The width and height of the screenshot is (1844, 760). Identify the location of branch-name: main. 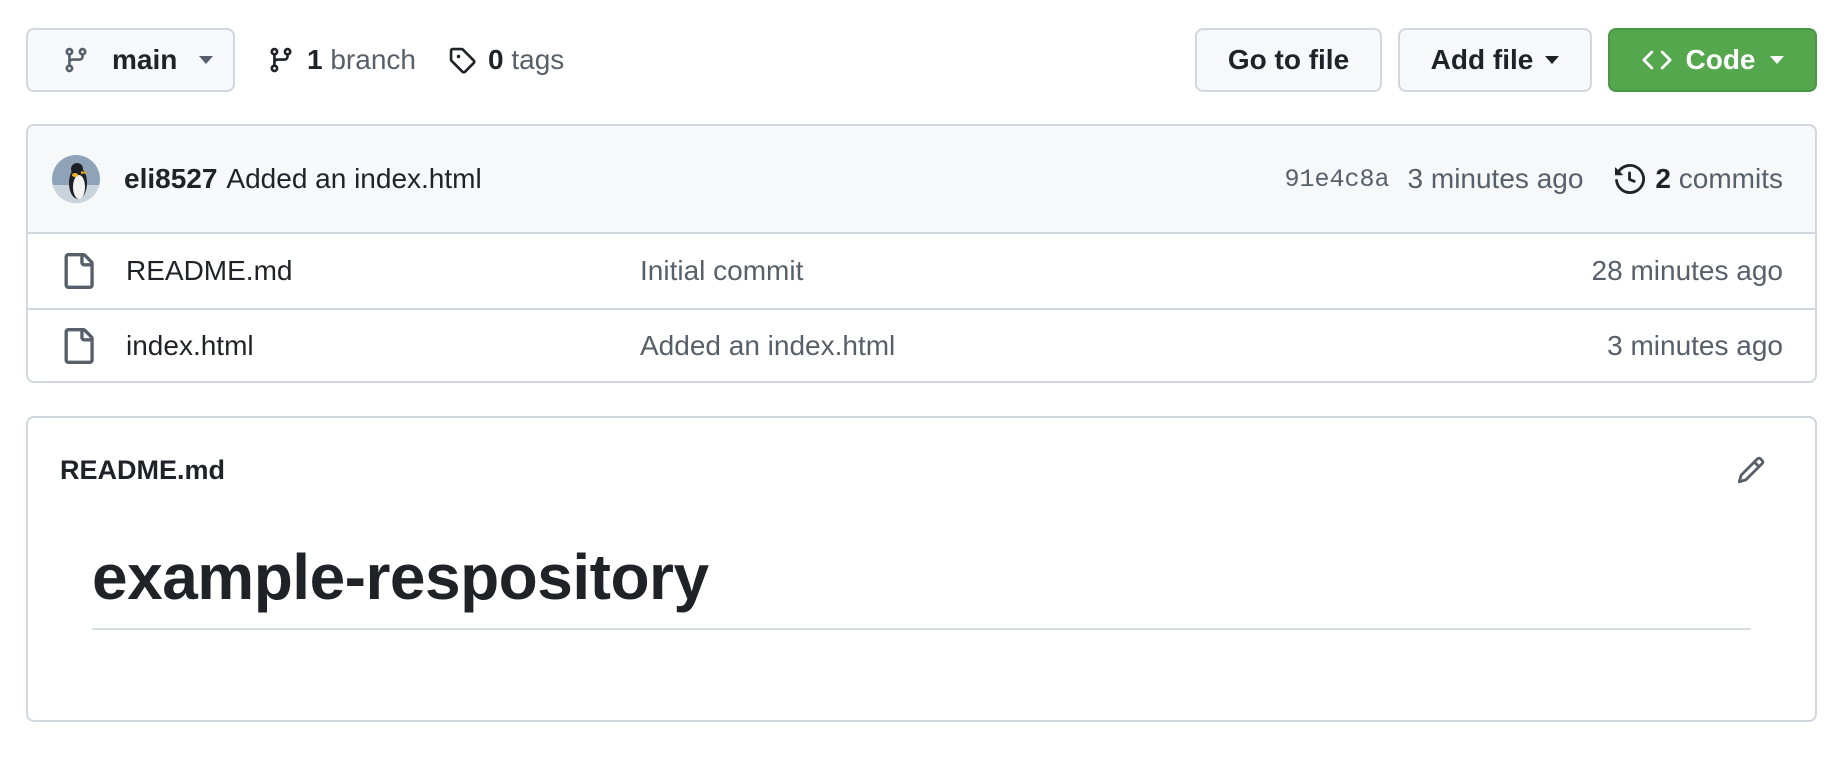
(145, 59).